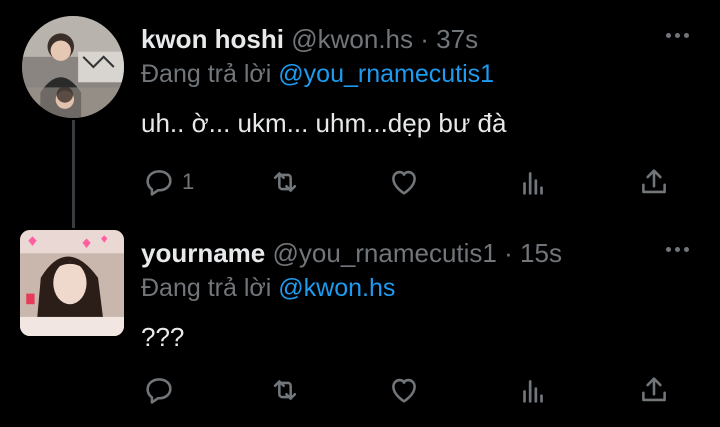 The image size is (720, 427). I want to click on tweet-header: yourname @you_rnamecutis1 · 15s, so click(351, 253).